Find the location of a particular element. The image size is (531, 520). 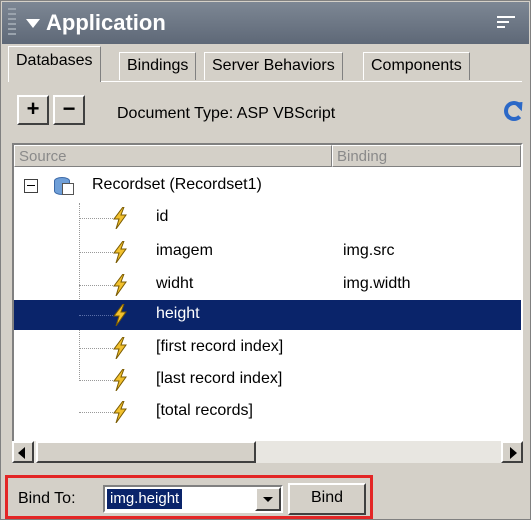

tab-components: Components is located at coordinates (416, 66).